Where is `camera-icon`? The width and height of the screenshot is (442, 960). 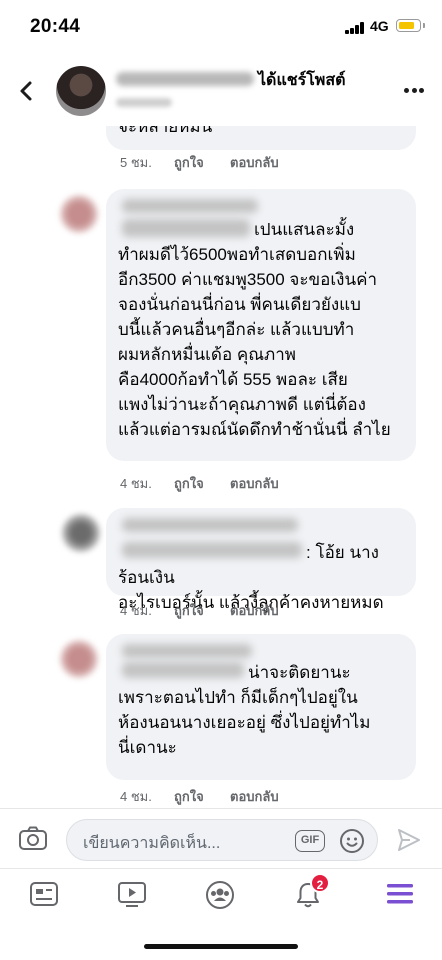
camera-icon is located at coordinates (33, 838).